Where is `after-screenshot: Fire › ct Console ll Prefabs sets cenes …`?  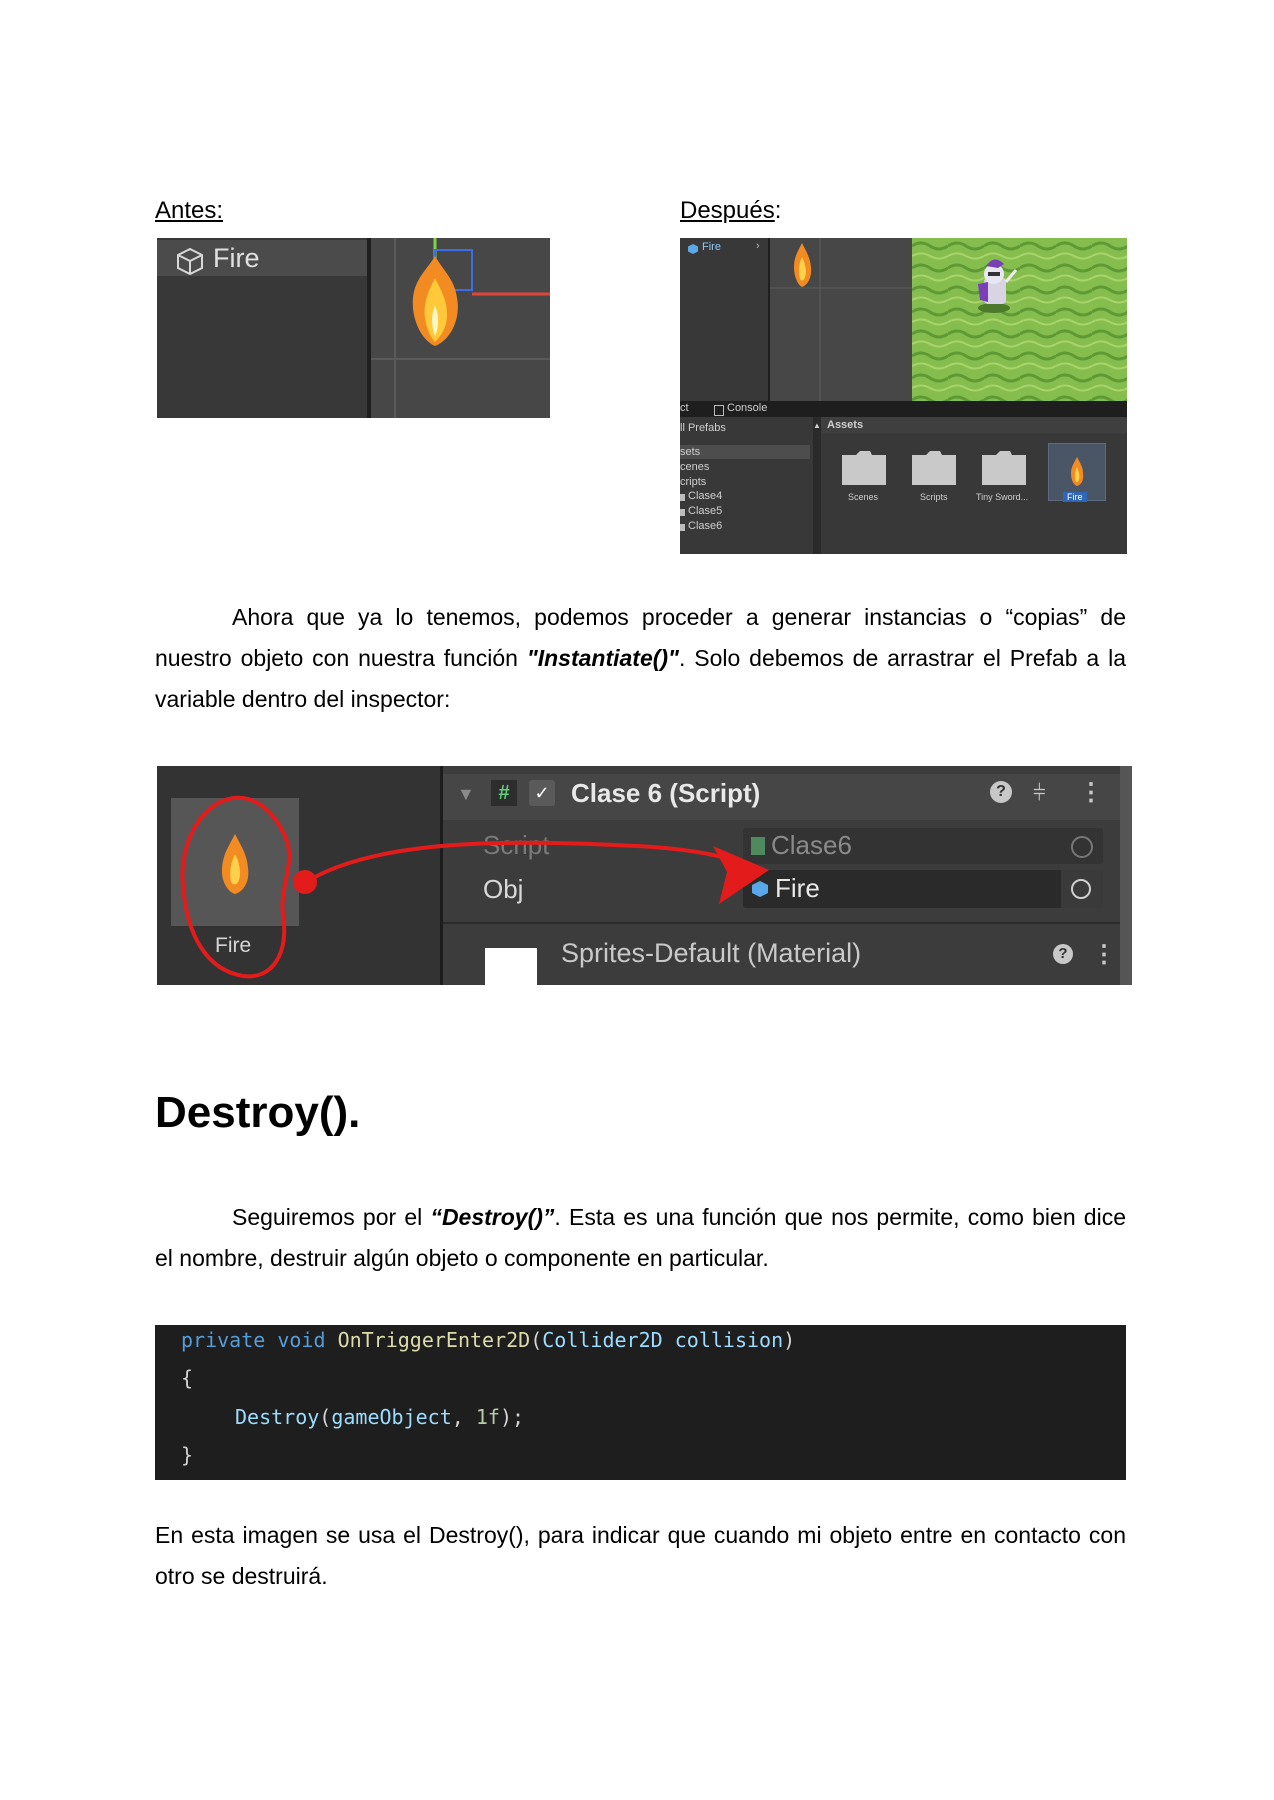 after-screenshot: Fire › ct Console ll Prefabs sets cenes … is located at coordinates (903, 396).